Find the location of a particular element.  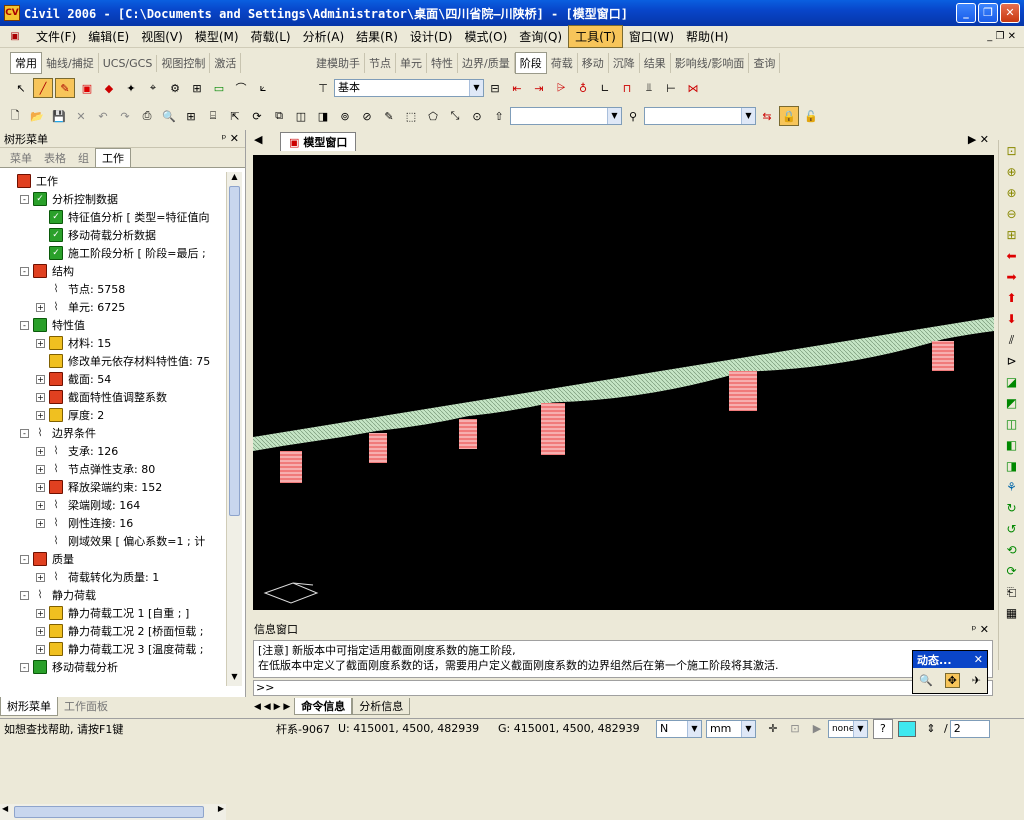

tree-item: - 移动荷载分析 is located at coordinates (69, 667).